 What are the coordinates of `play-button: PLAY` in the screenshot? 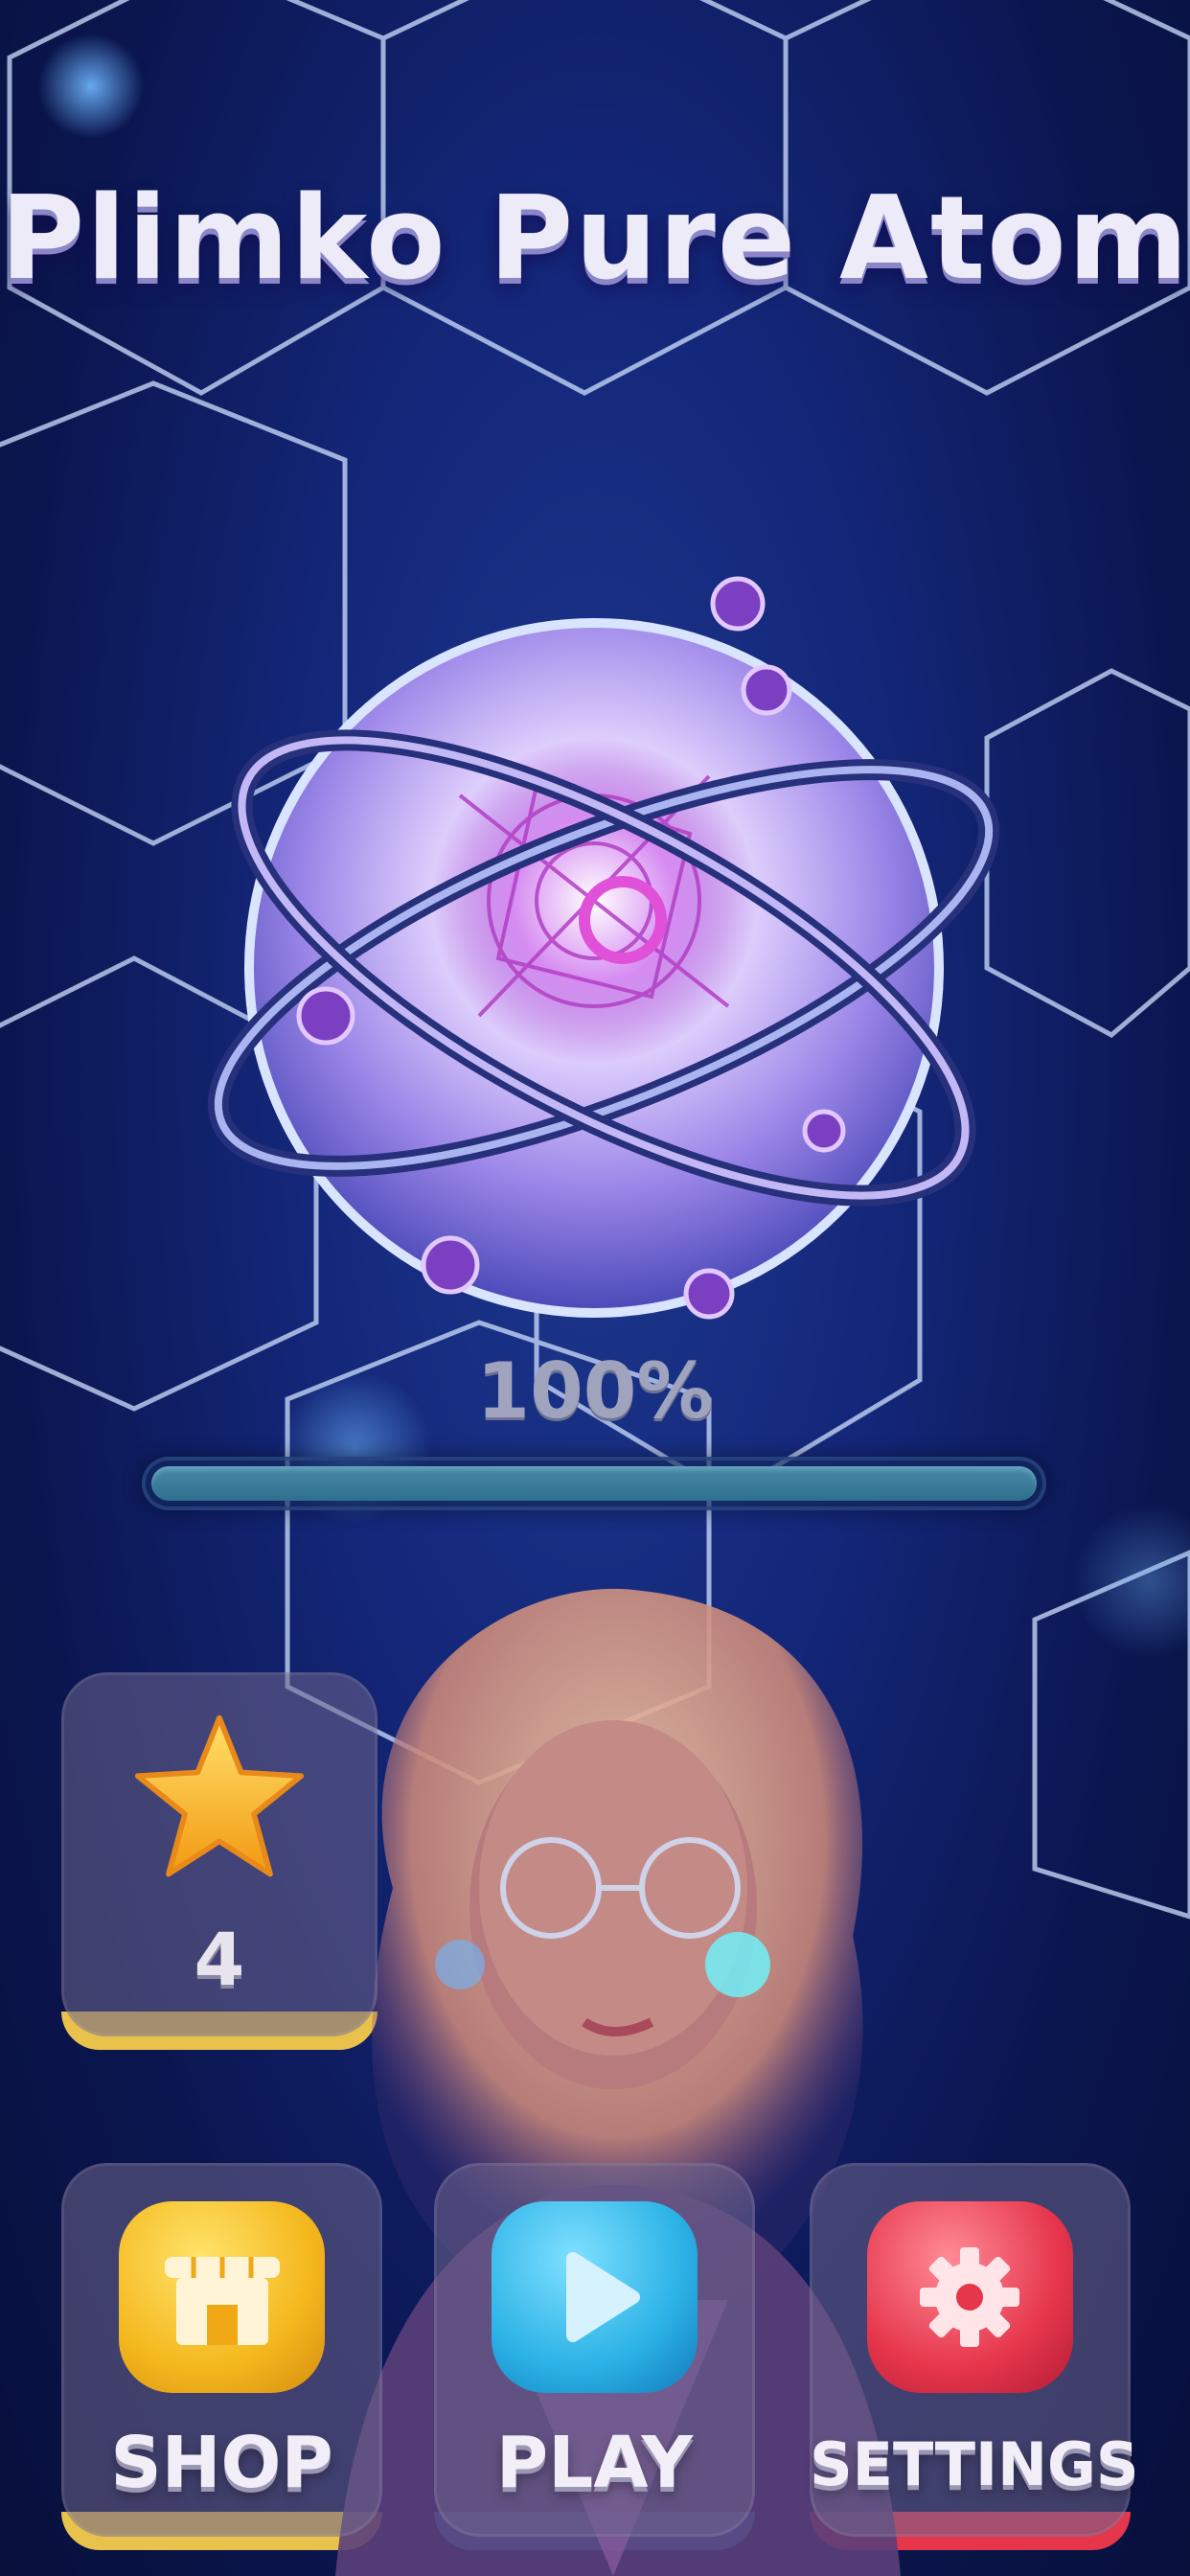 It's located at (594, 2356).